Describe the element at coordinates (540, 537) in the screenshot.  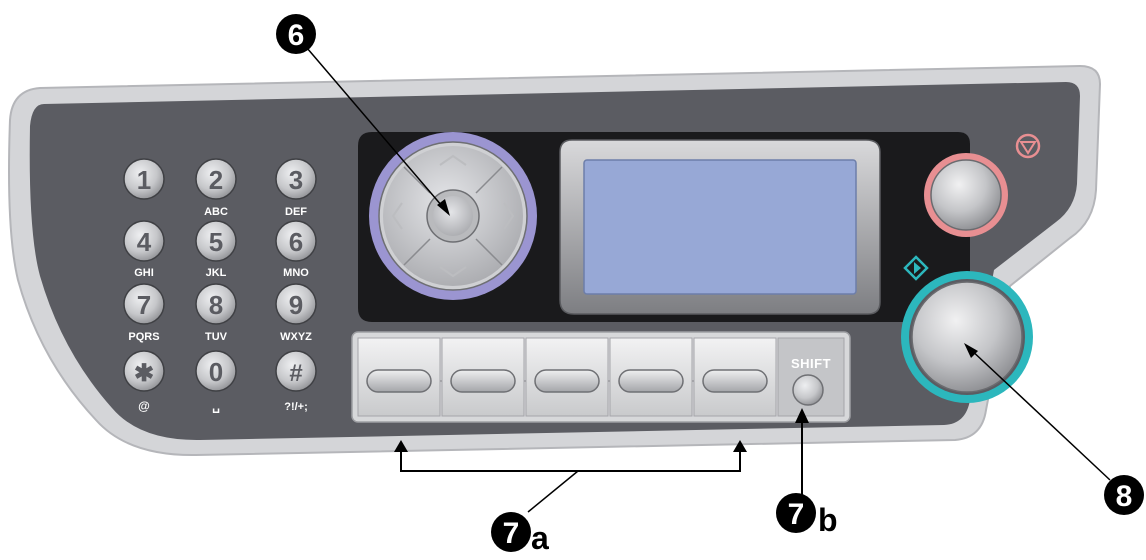
I see `callout-7a-suffix: a` at that location.